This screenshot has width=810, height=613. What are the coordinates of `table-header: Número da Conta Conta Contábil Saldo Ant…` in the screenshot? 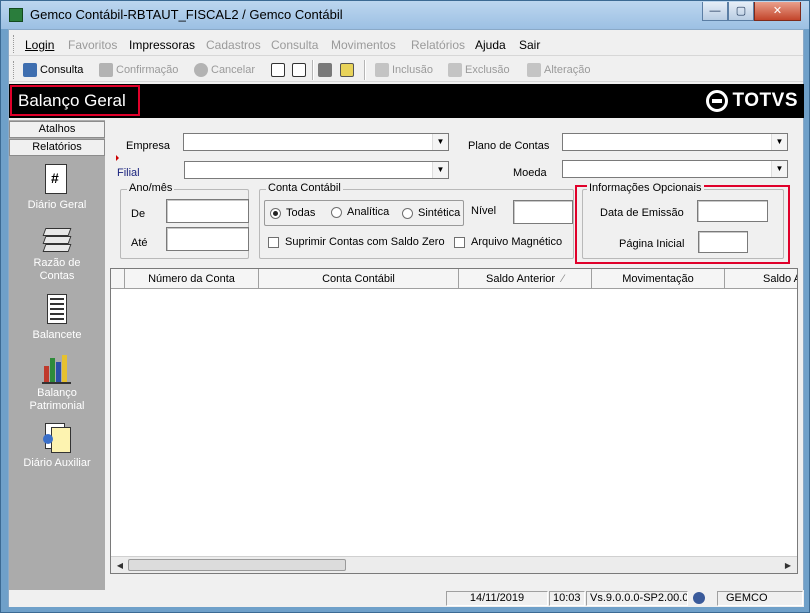 It's located at (454, 279).